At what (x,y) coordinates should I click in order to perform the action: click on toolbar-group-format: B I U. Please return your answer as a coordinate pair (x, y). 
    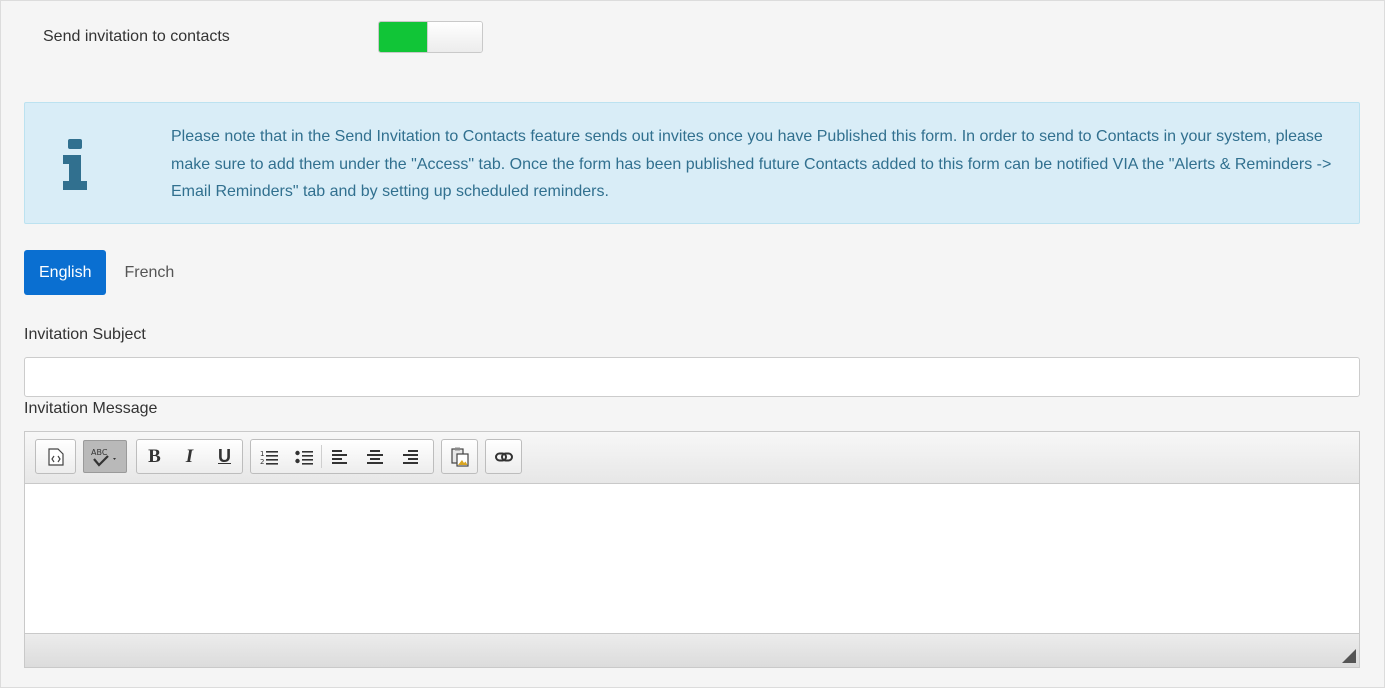
    Looking at the image, I should click on (189, 456).